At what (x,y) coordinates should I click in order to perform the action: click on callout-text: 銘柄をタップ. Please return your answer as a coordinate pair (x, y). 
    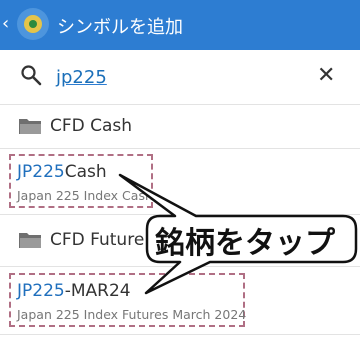
    Looking at the image, I should click on (245, 243).